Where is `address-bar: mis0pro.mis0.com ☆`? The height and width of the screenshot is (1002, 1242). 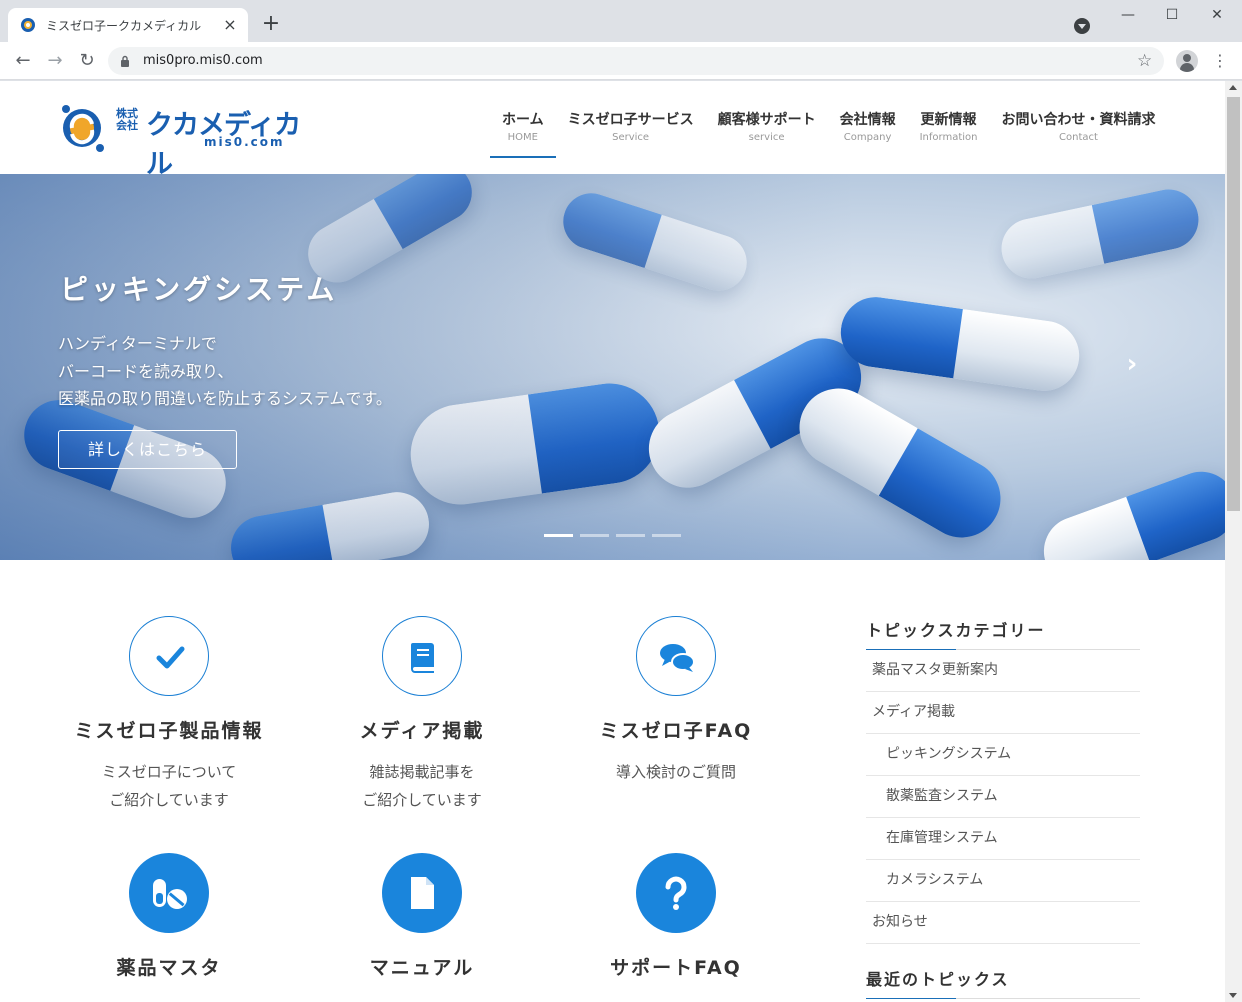
address-bar: mis0pro.mis0.com ☆ is located at coordinates (636, 61).